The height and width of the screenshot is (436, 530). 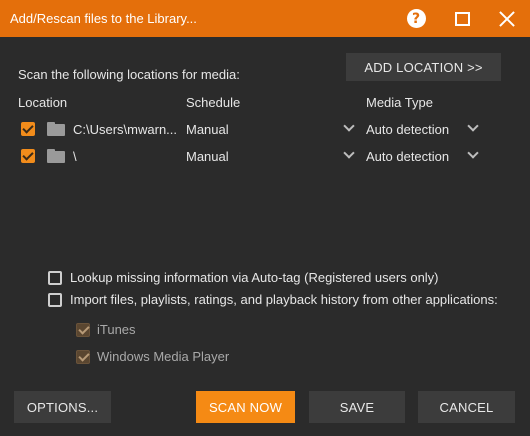 I want to click on cancel-button: CANCEL, so click(x=466, y=407).